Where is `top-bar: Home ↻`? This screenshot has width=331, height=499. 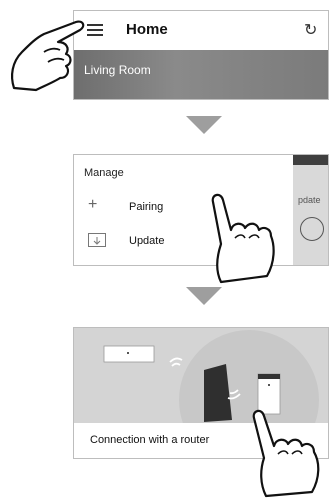
top-bar: Home ↻ is located at coordinates (201, 30).